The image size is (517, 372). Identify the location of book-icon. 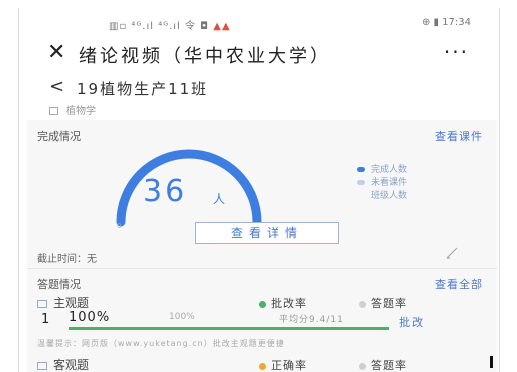
(53, 111).